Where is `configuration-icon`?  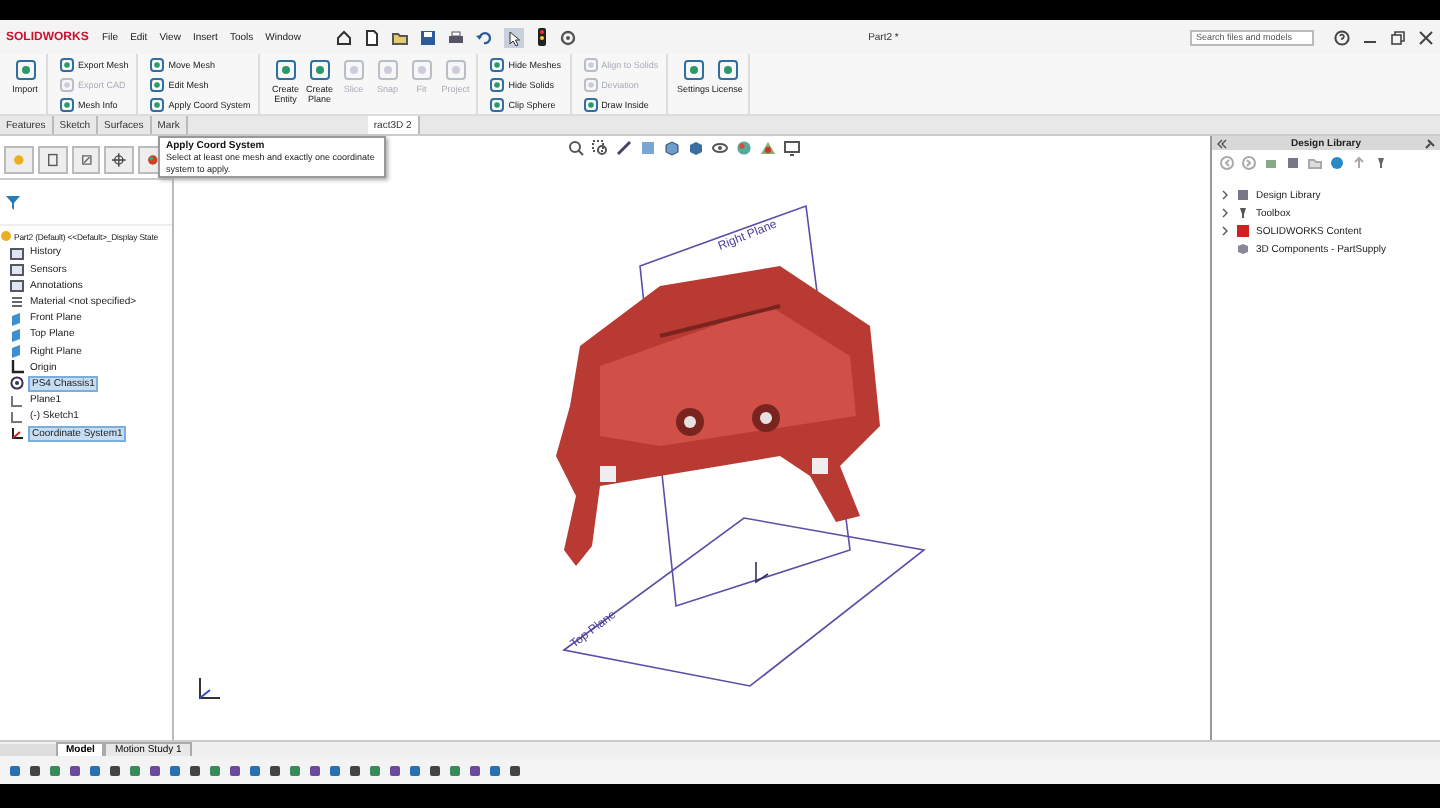 configuration-icon is located at coordinates (86, 160).